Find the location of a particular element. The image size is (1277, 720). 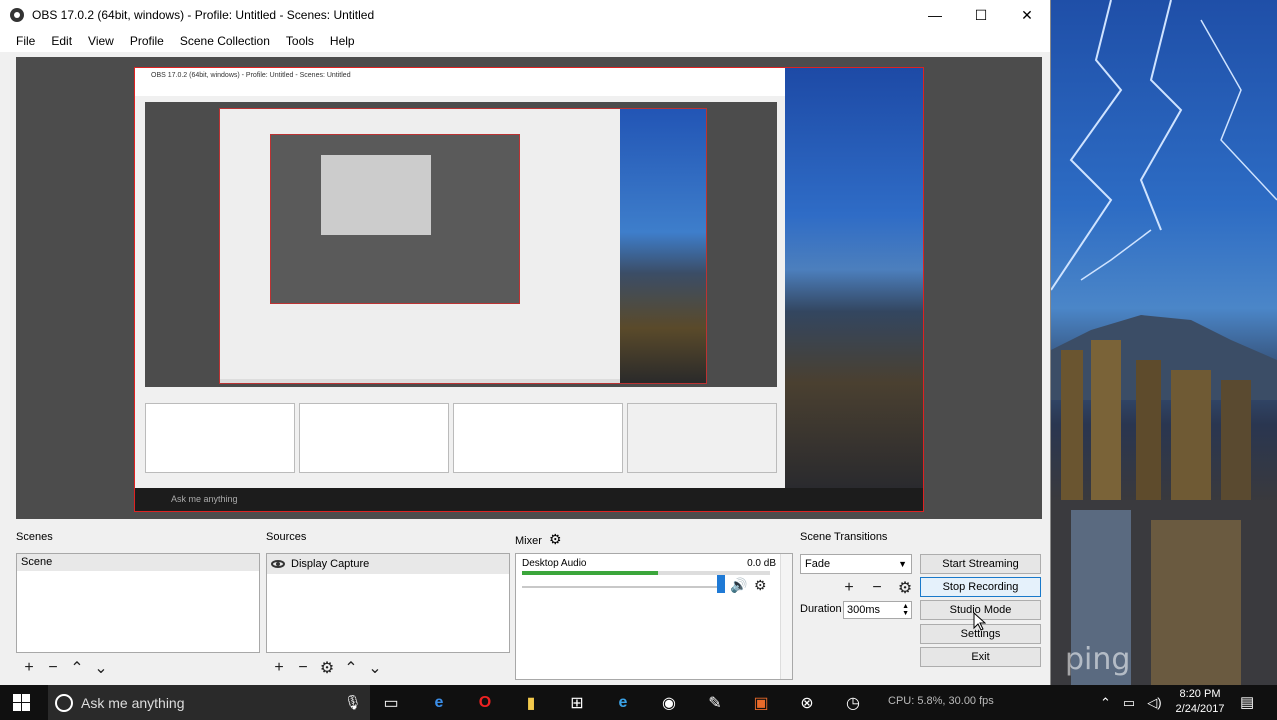

scene-item: Scene is located at coordinates (138, 562).